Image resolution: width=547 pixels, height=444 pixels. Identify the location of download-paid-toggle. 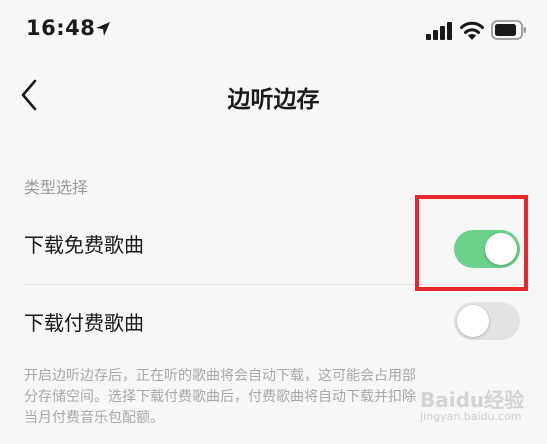
(487, 321).